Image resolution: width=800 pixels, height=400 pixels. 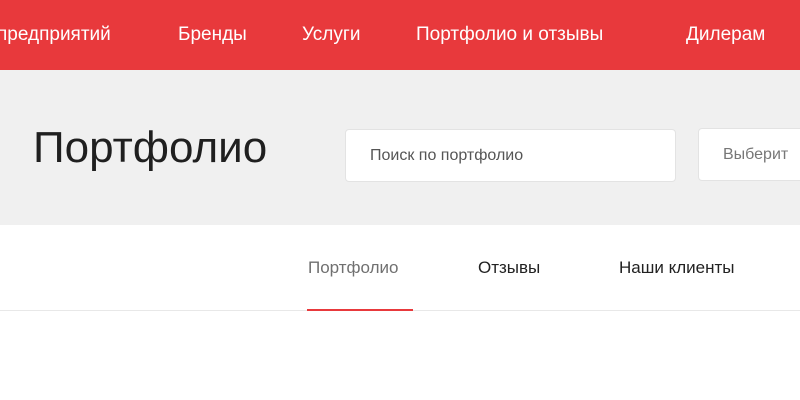 What do you see at coordinates (676, 268) in the screenshot?
I see `tab-our-clients: Наши клиенты` at bounding box center [676, 268].